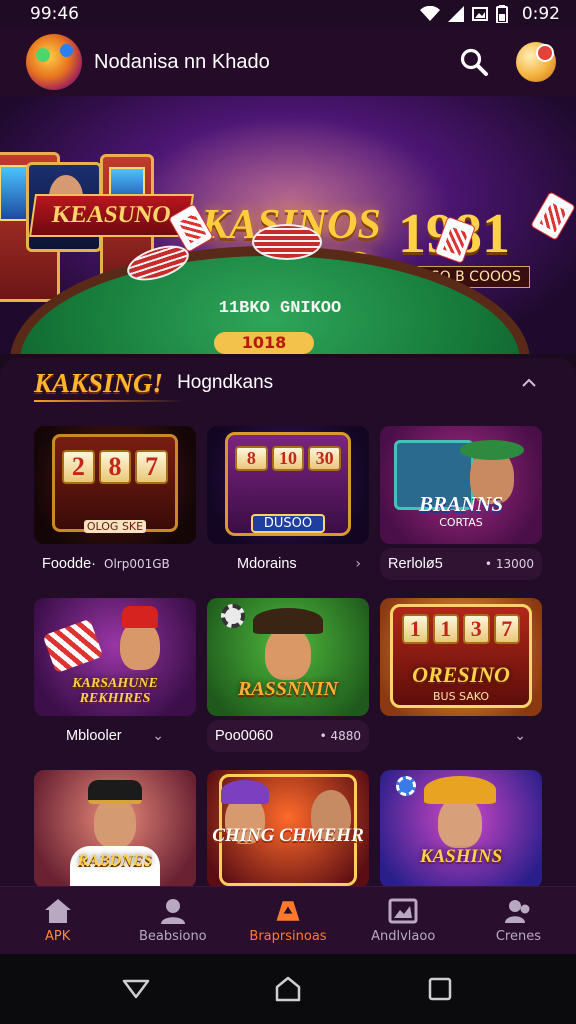  I want to click on game-name: Mdorains, so click(267, 564).